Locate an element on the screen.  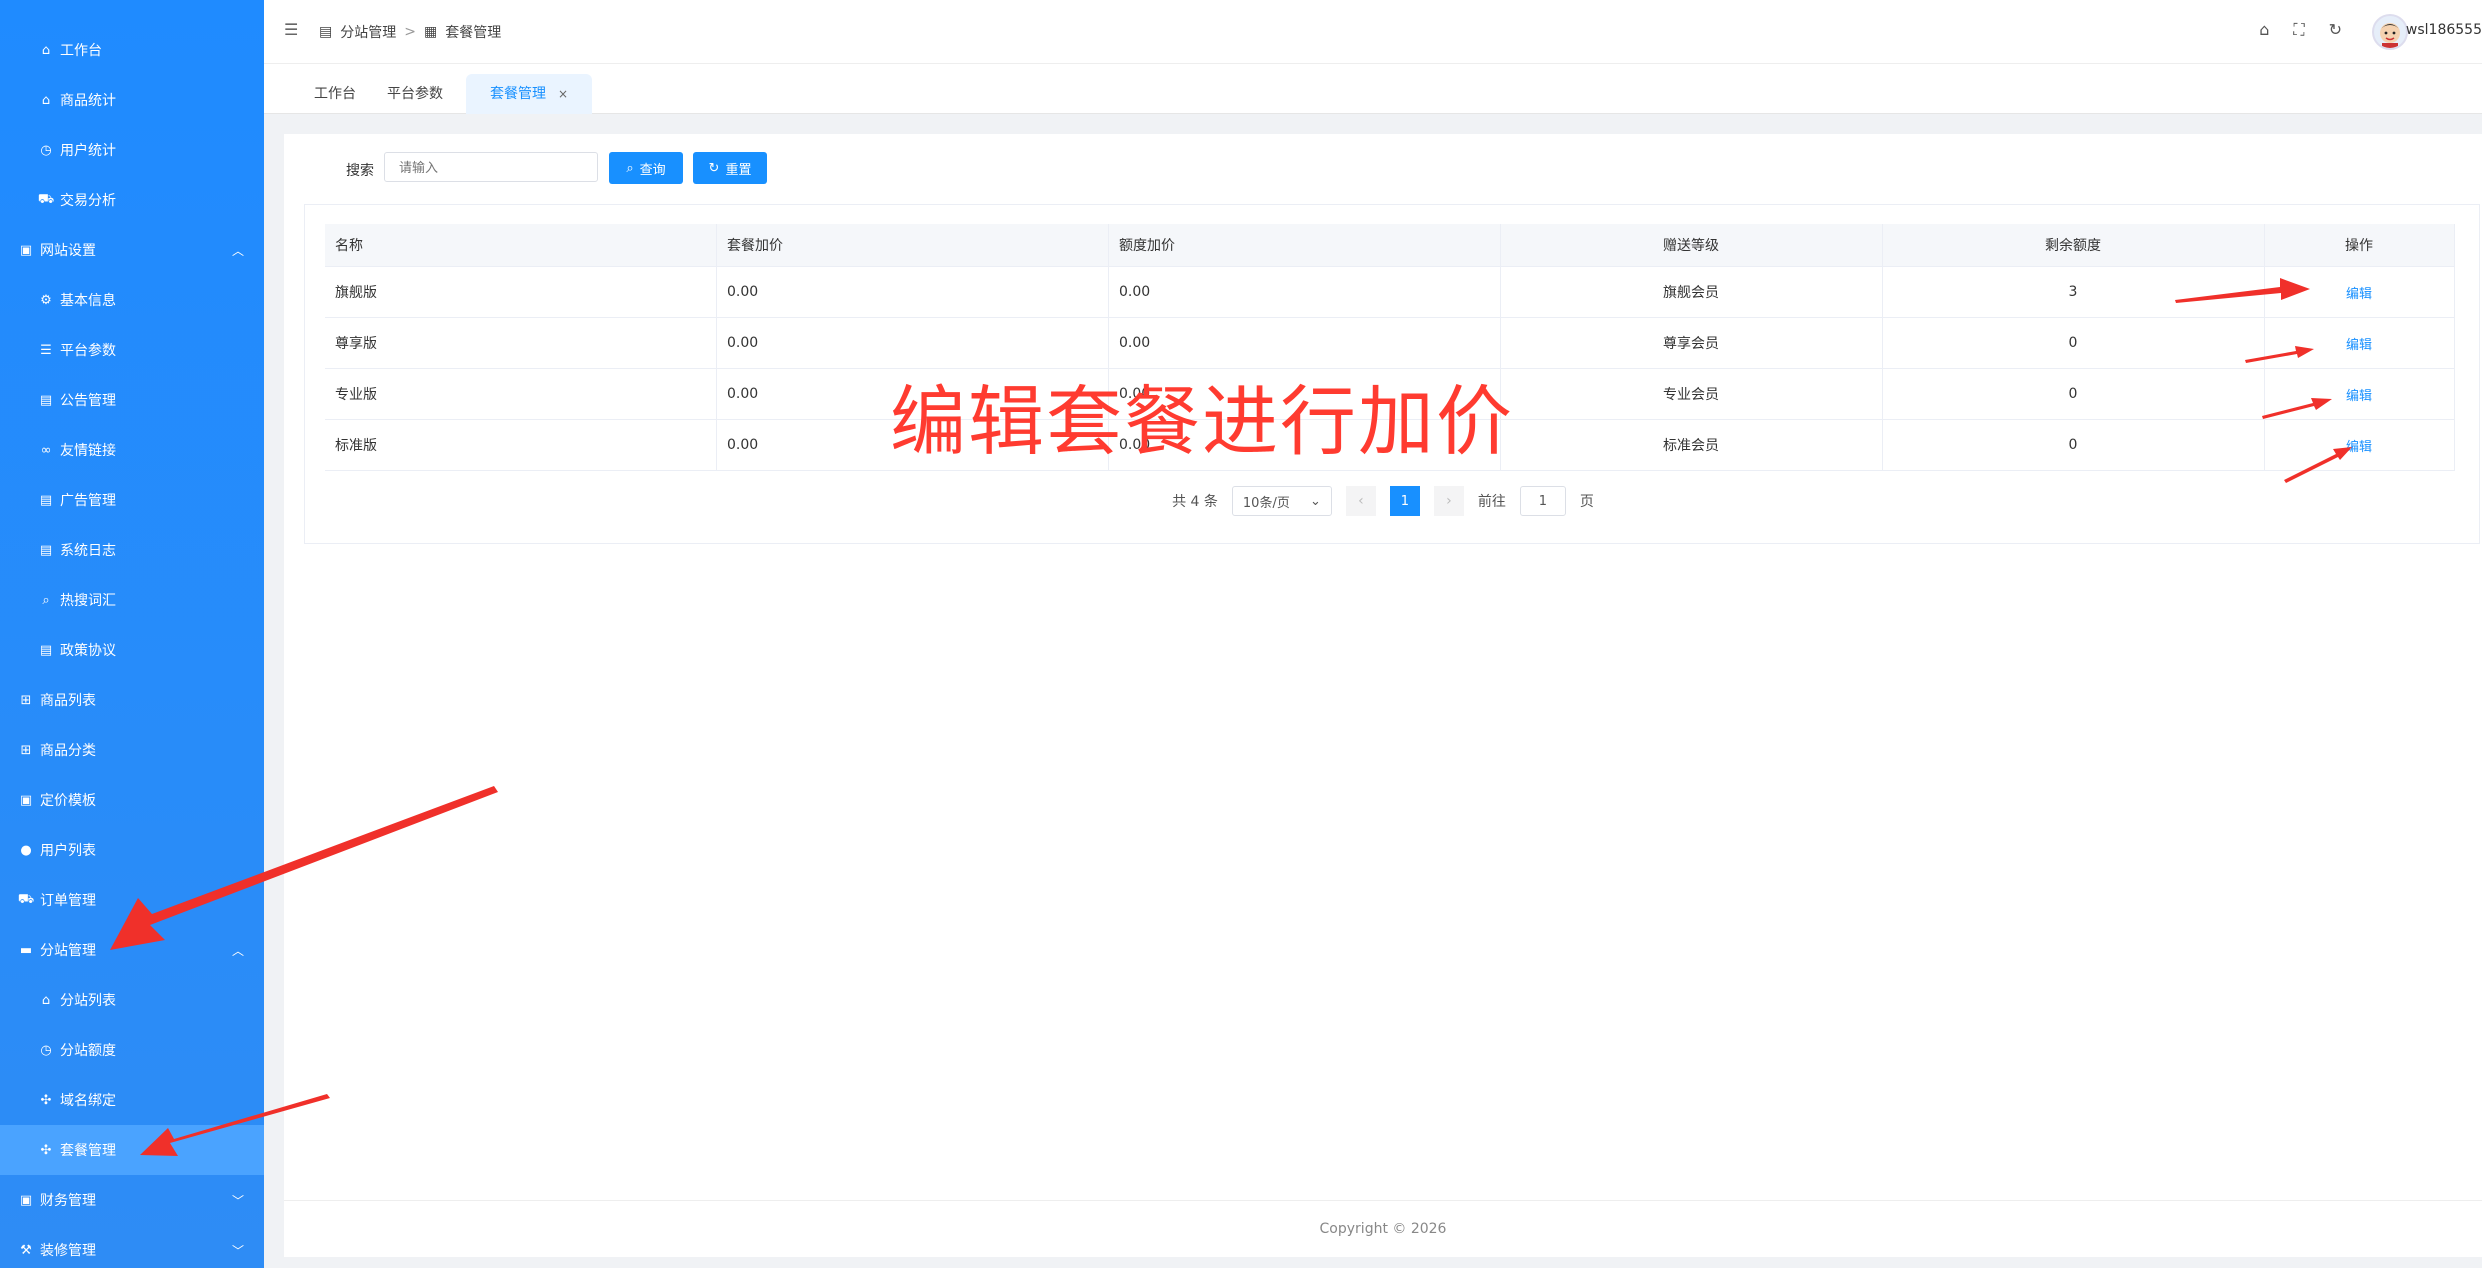
cell-value: 3 is located at coordinates (2073, 292).